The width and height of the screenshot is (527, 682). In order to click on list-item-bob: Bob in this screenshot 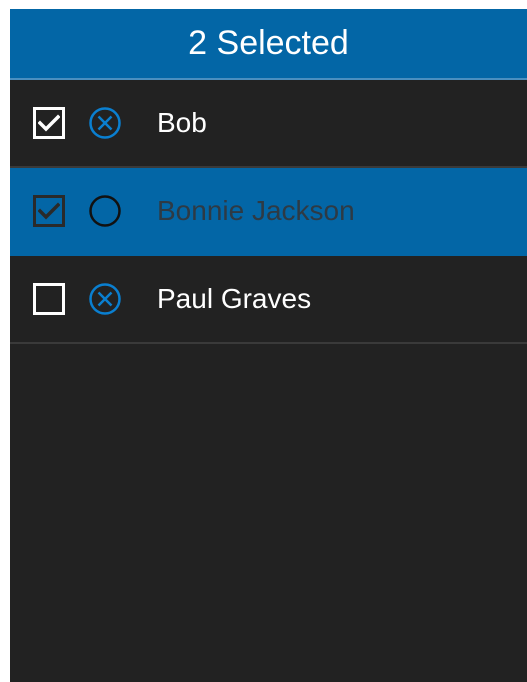, I will do `click(268, 124)`.